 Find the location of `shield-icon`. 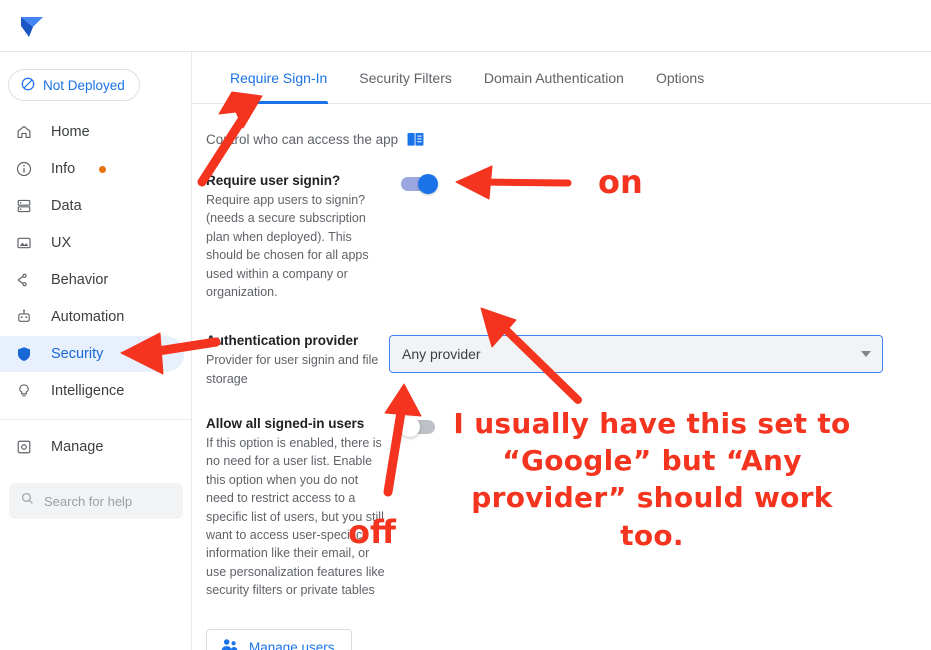

shield-icon is located at coordinates (24, 354).